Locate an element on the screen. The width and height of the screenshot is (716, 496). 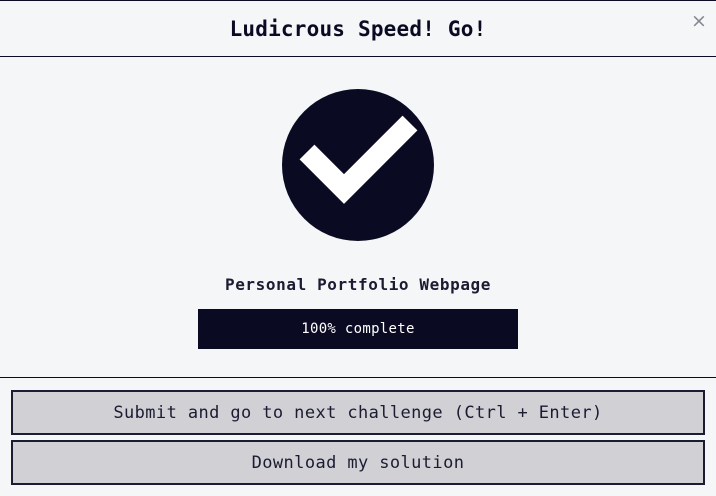
modal-title: Ludicrous Speed! Go! is located at coordinates (358, 28).